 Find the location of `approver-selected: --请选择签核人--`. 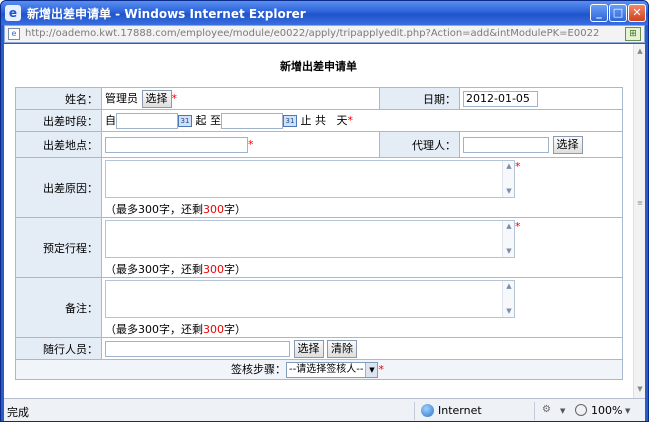

approver-selected: --请选择签核人-- is located at coordinates (326, 369).